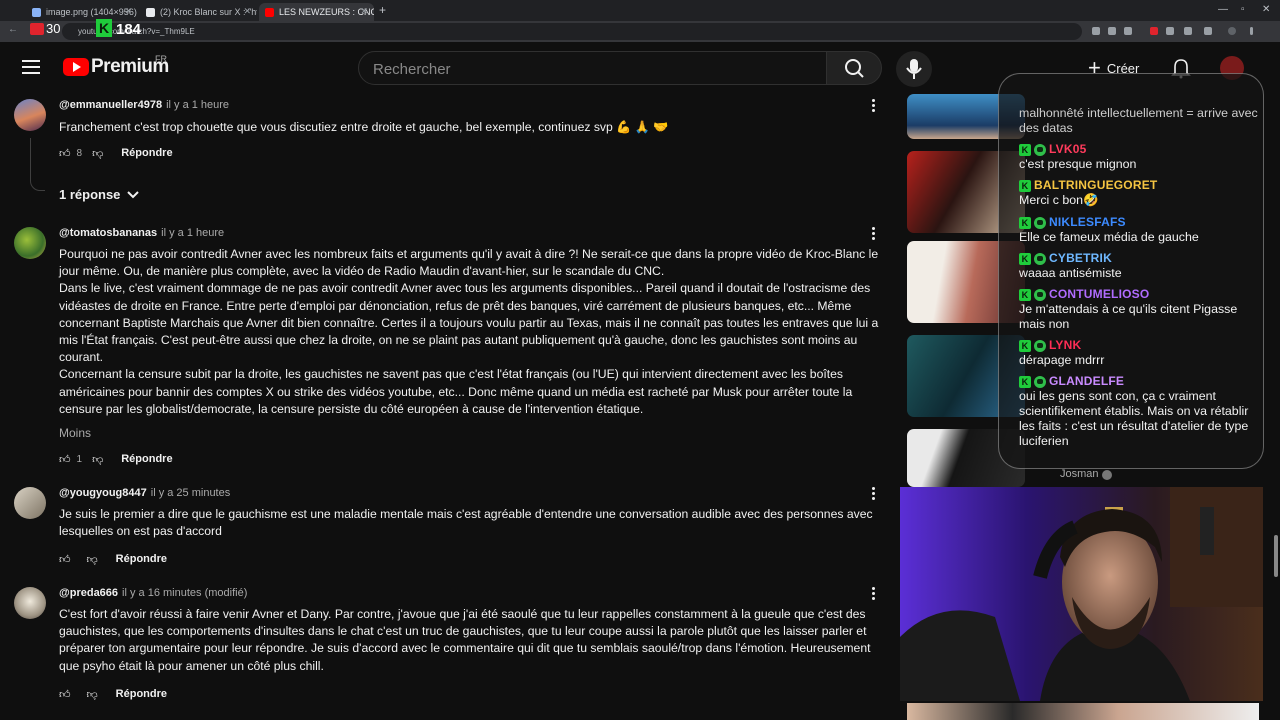 Image resolution: width=1280 pixels, height=720 pixels. Describe the element at coordinates (1243, 9) in the screenshot. I see `maximize-icon: ▫` at that location.